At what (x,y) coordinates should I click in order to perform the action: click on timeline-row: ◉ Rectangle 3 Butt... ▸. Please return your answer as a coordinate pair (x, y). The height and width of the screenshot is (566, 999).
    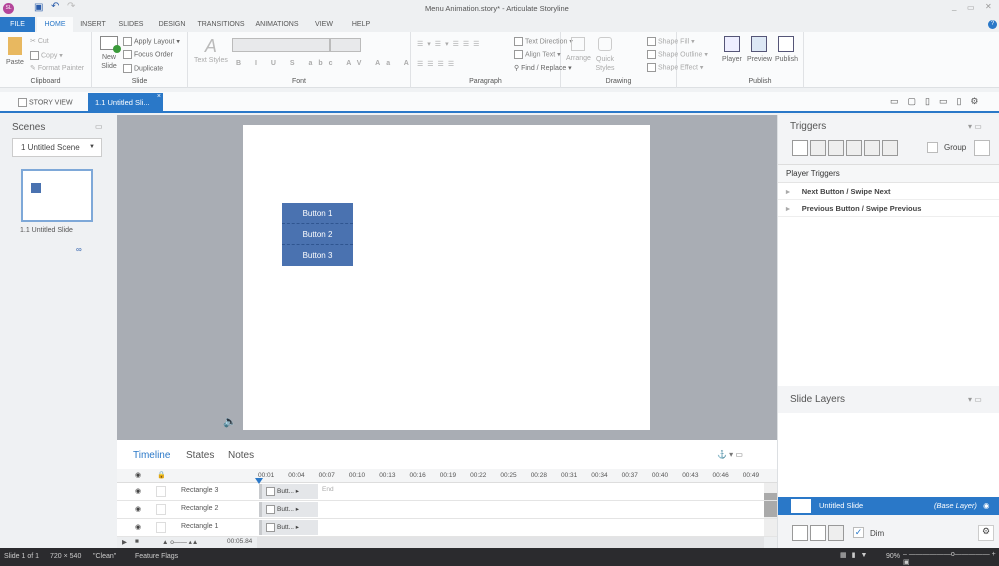
    Looking at the image, I should click on (447, 492).